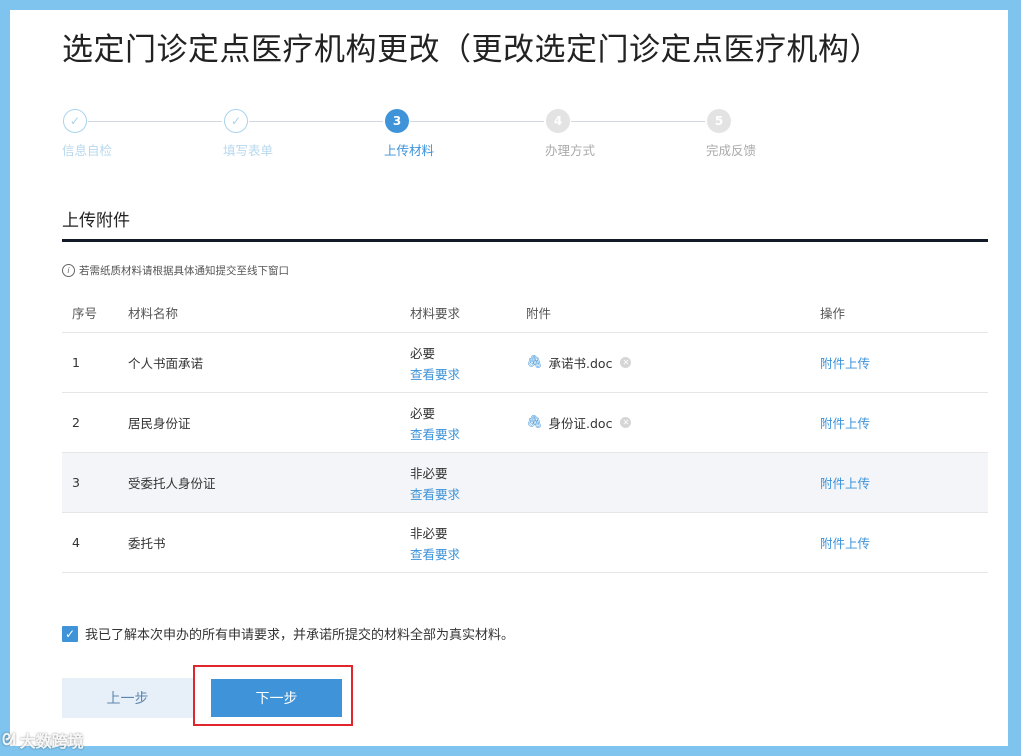 The image size is (1021, 756). I want to click on header-action: 操作, so click(904, 312).